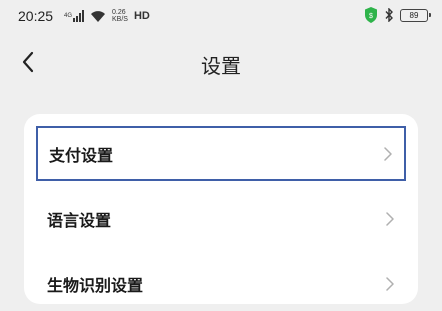 Image resolution: width=442 pixels, height=311 pixels. I want to click on payment-settings-label: 支付设置, so click(81, 155).